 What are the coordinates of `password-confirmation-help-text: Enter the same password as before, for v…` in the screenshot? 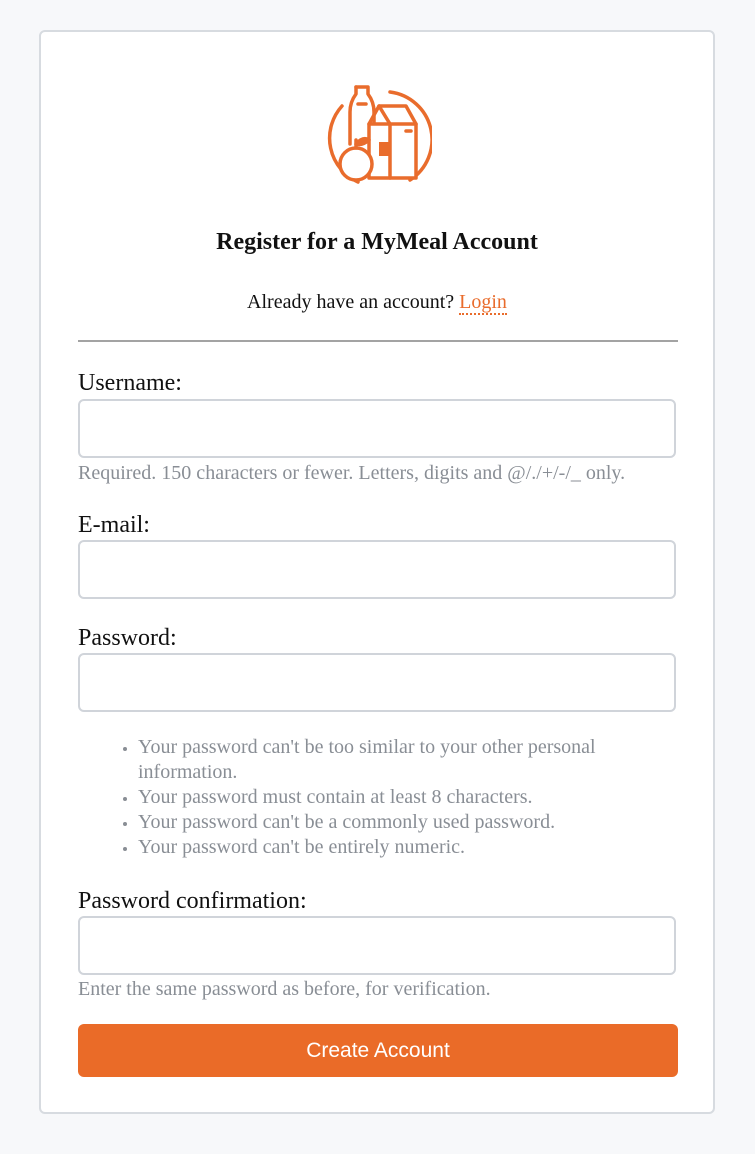 It's located at (284, 989).